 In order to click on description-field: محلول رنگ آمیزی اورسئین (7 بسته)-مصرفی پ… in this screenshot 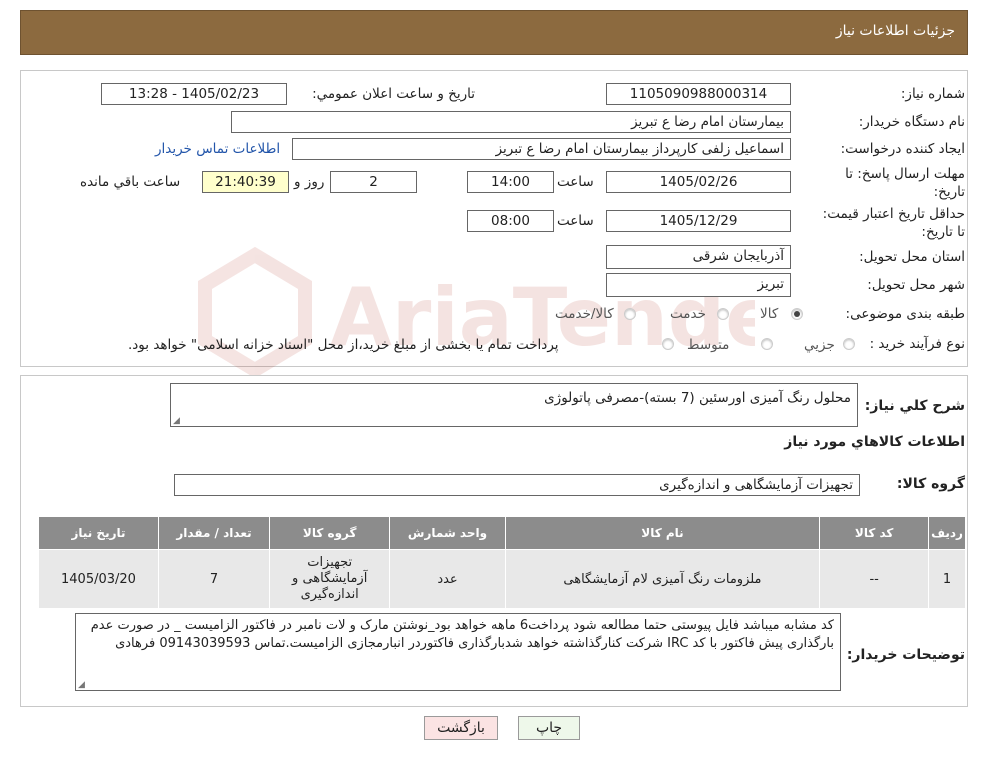, I will do `click(514, 405)`.